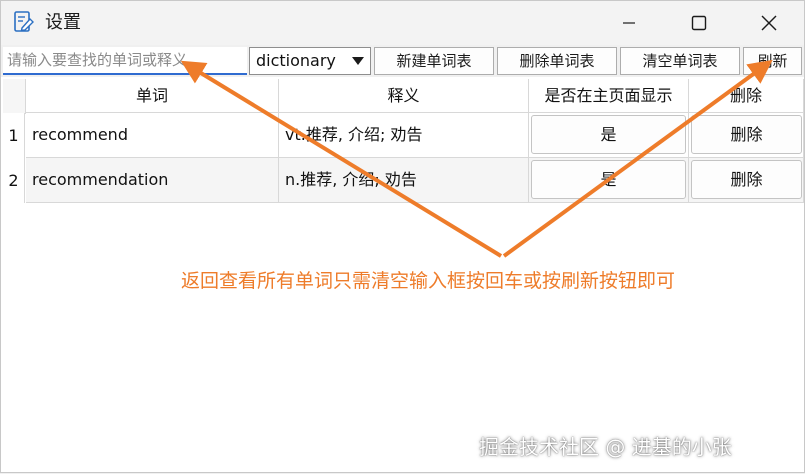  Describe the element at coordinates (14, 135) in the screenshot. I see `row-number: 1` at that location.